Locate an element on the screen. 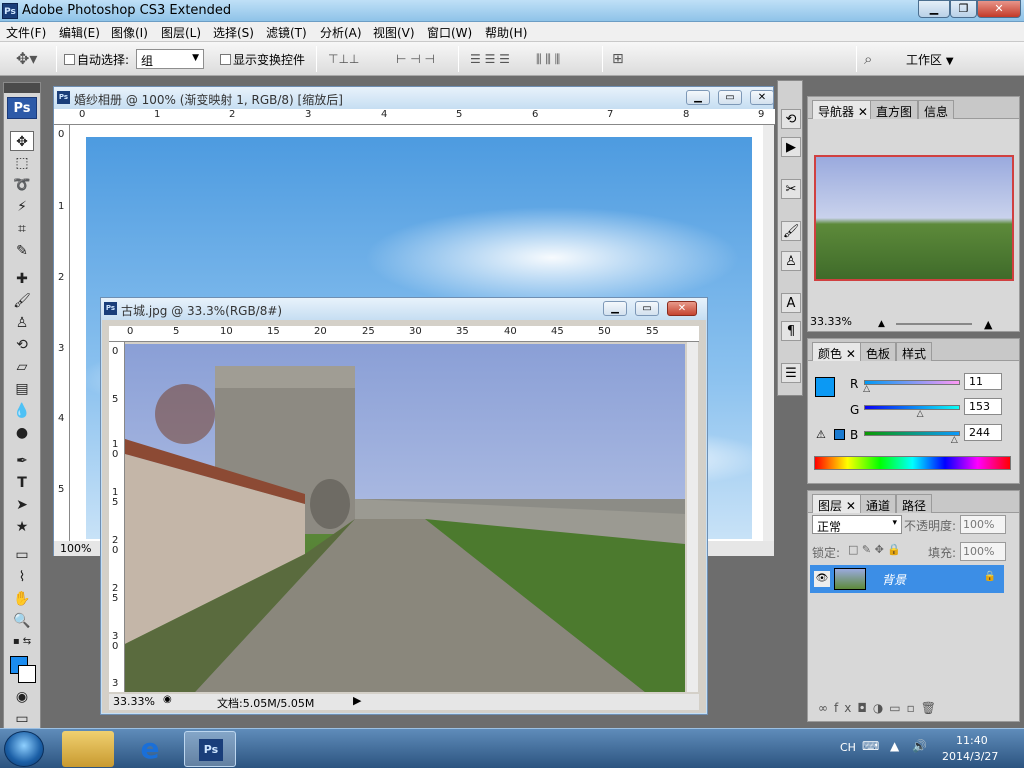 The width and height of the screenshot is (1024, 768). type-tool-icon: T is located at coordinates (22, 483).